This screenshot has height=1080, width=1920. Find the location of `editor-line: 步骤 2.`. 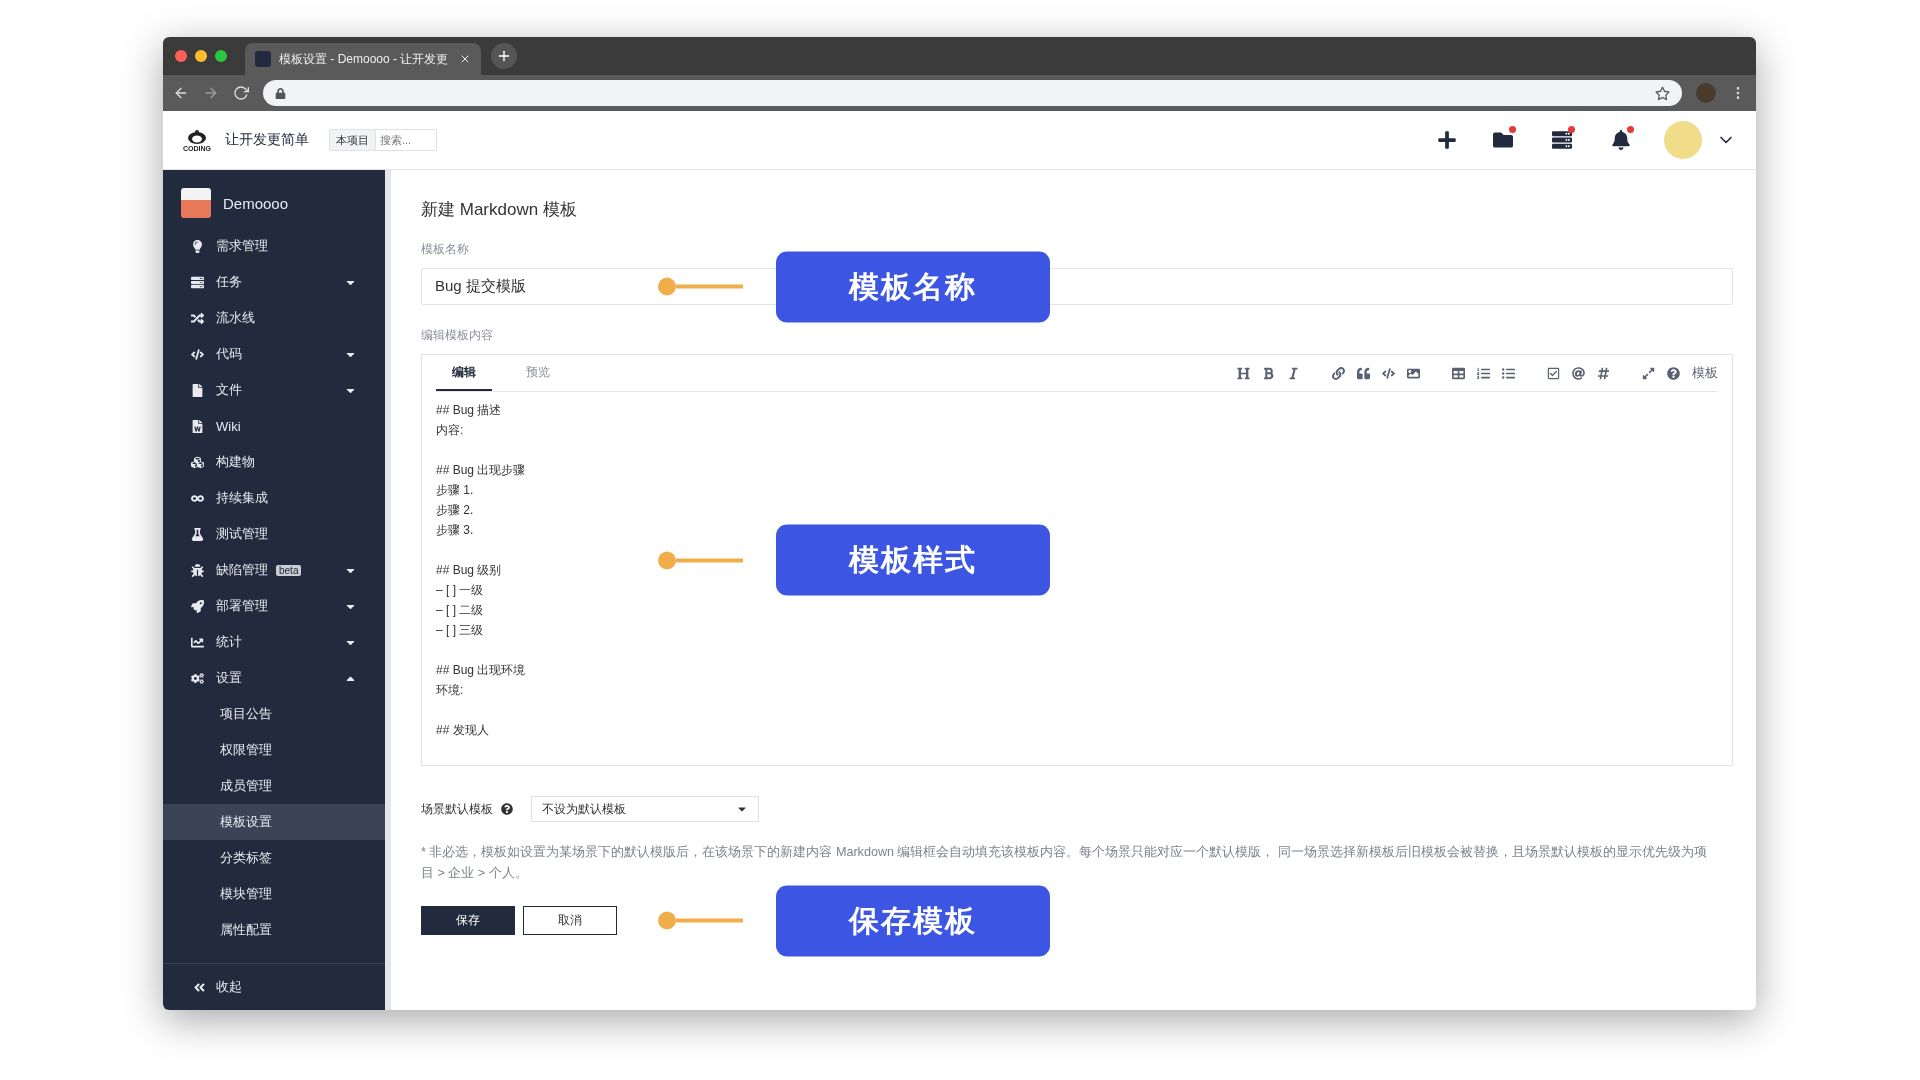

editor-line: 步骤 2. is located at coordinates (455, 510).